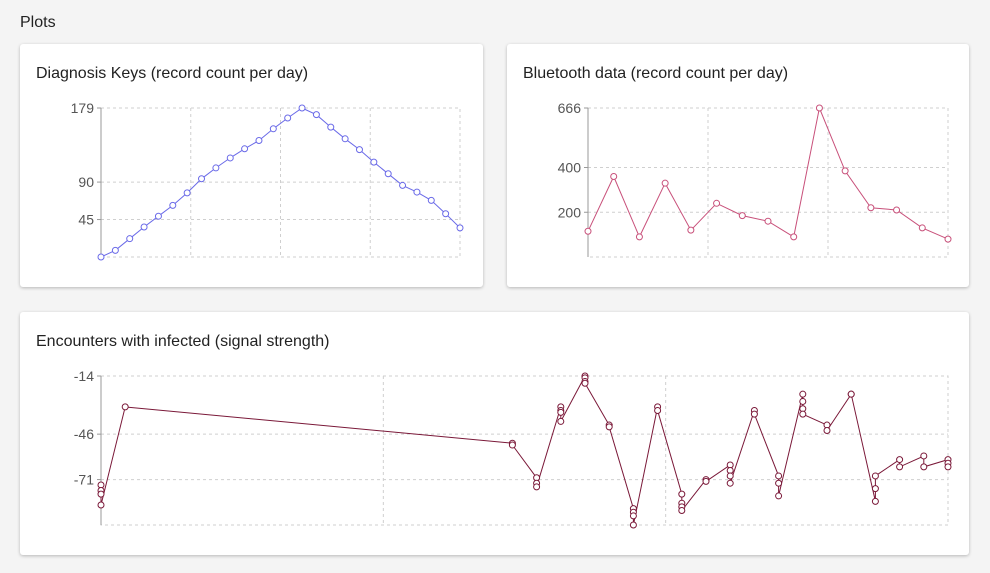 This screenshot has width=990, height=573. I want to click on grid, so click(280, 182).